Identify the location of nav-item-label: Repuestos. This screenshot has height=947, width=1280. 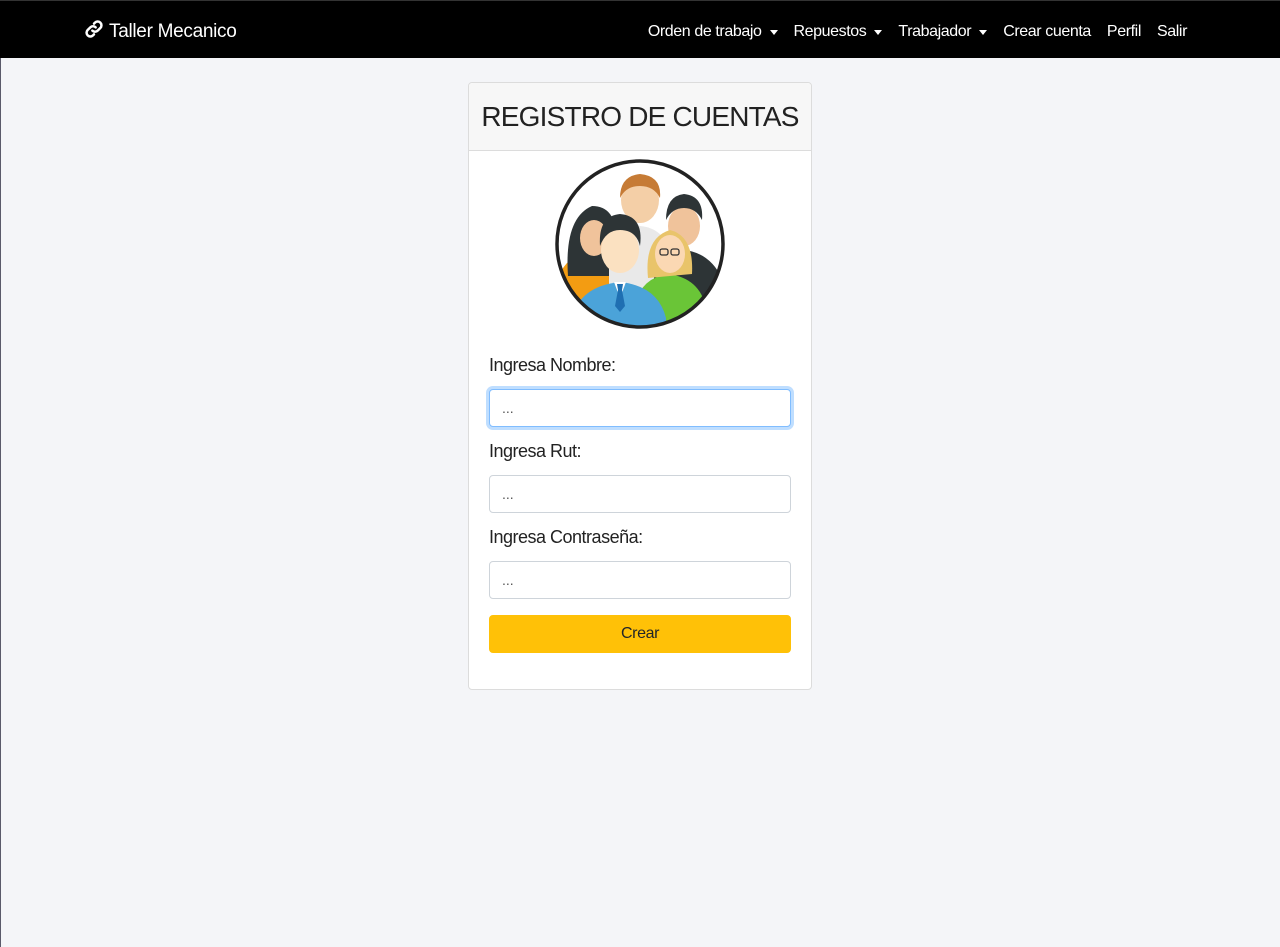
(830, 31).